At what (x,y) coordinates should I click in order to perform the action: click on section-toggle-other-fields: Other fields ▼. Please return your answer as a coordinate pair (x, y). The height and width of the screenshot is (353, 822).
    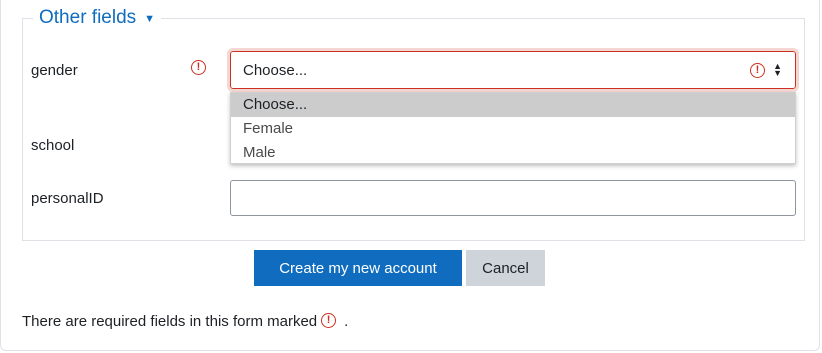
    Looking at the image, I should click on (97, 18).